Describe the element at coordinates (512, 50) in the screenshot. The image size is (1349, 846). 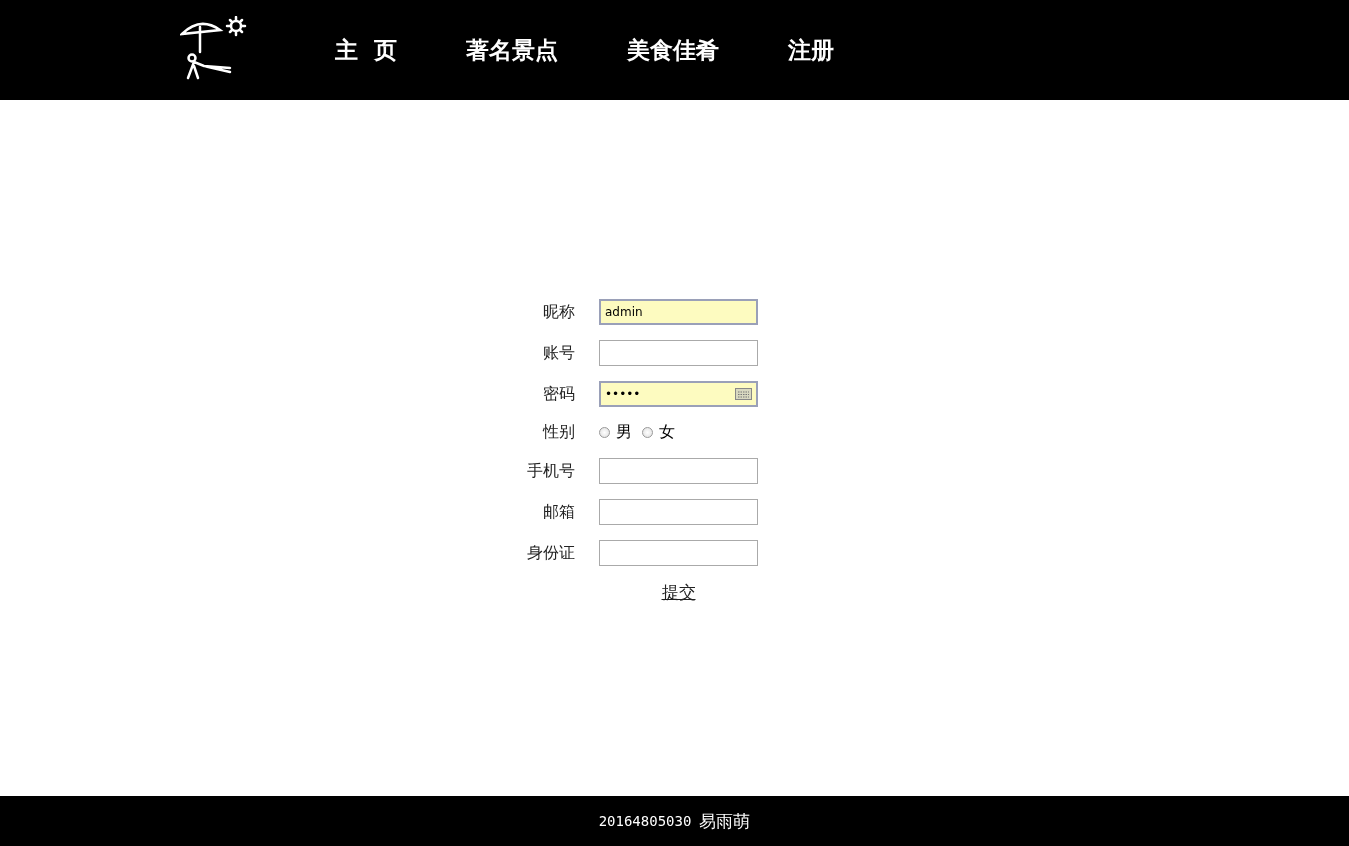
I see `nav-link: 著名景点` at that location.